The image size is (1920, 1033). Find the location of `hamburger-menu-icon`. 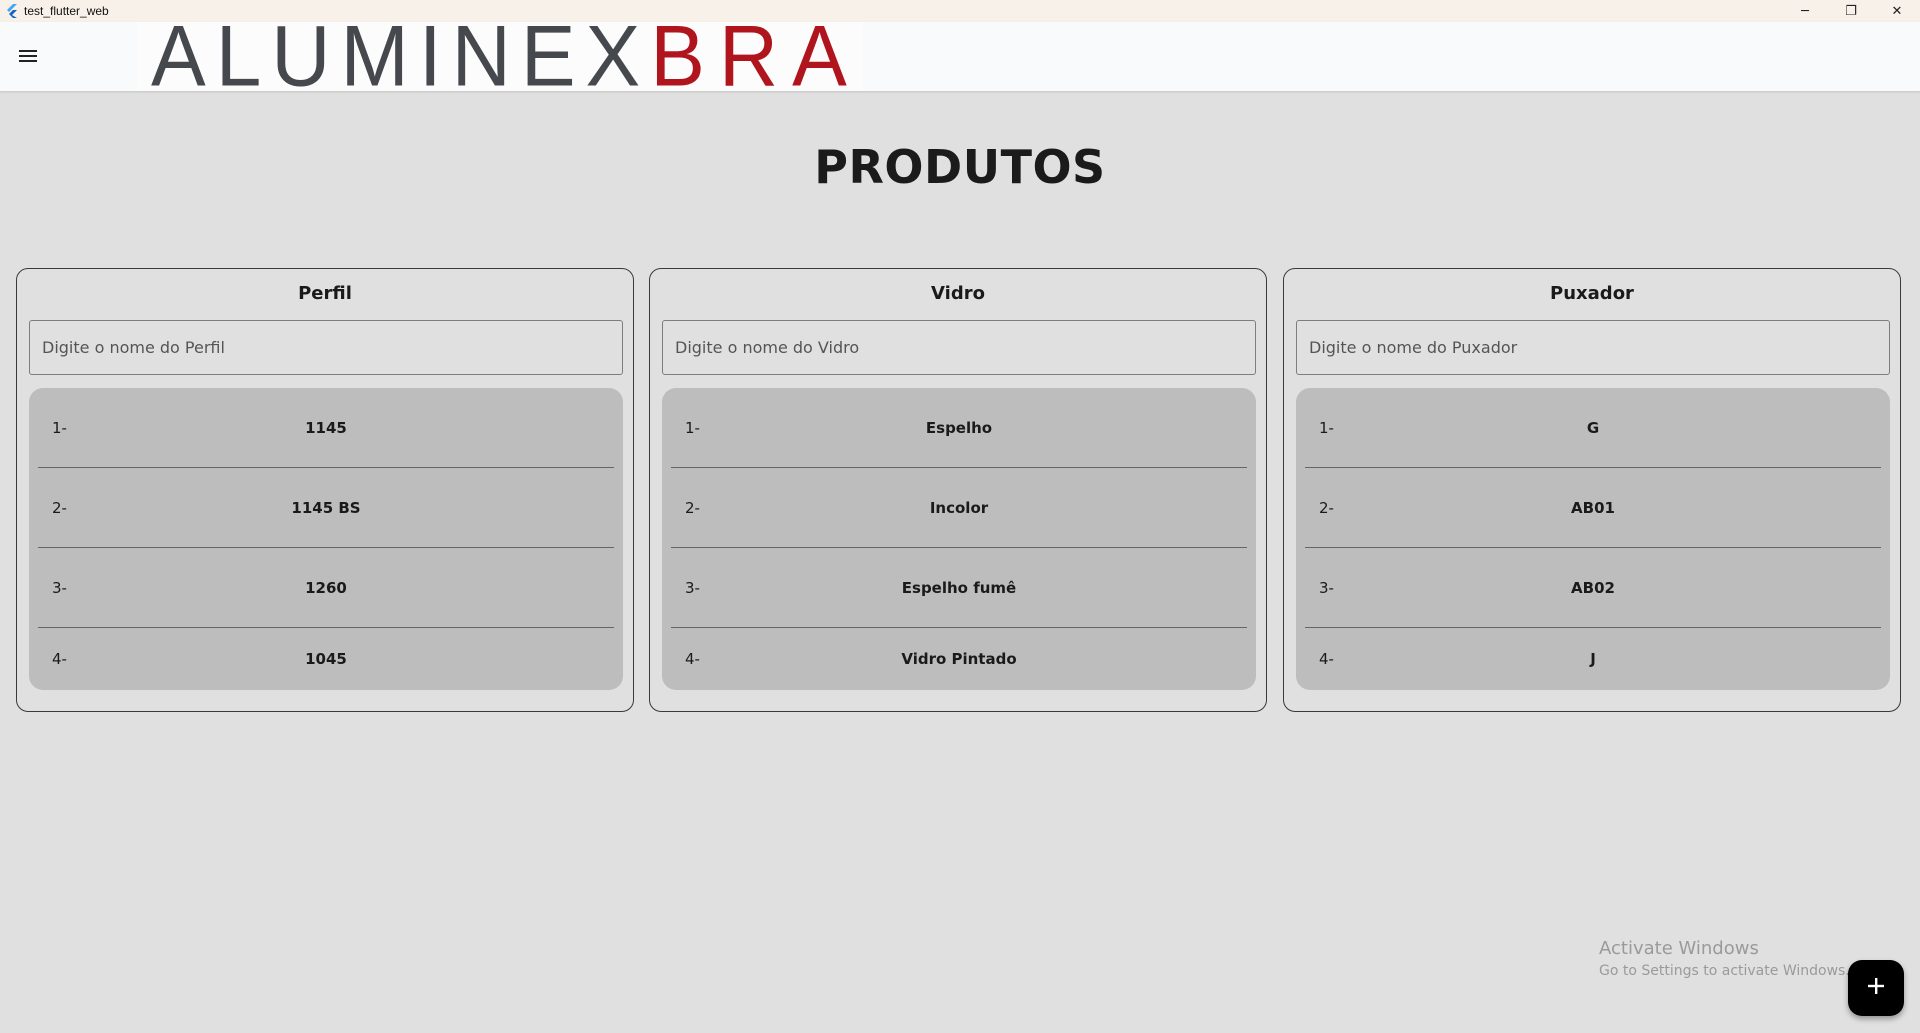

hamburger-menu-icon is located at coordinates (28, 56).